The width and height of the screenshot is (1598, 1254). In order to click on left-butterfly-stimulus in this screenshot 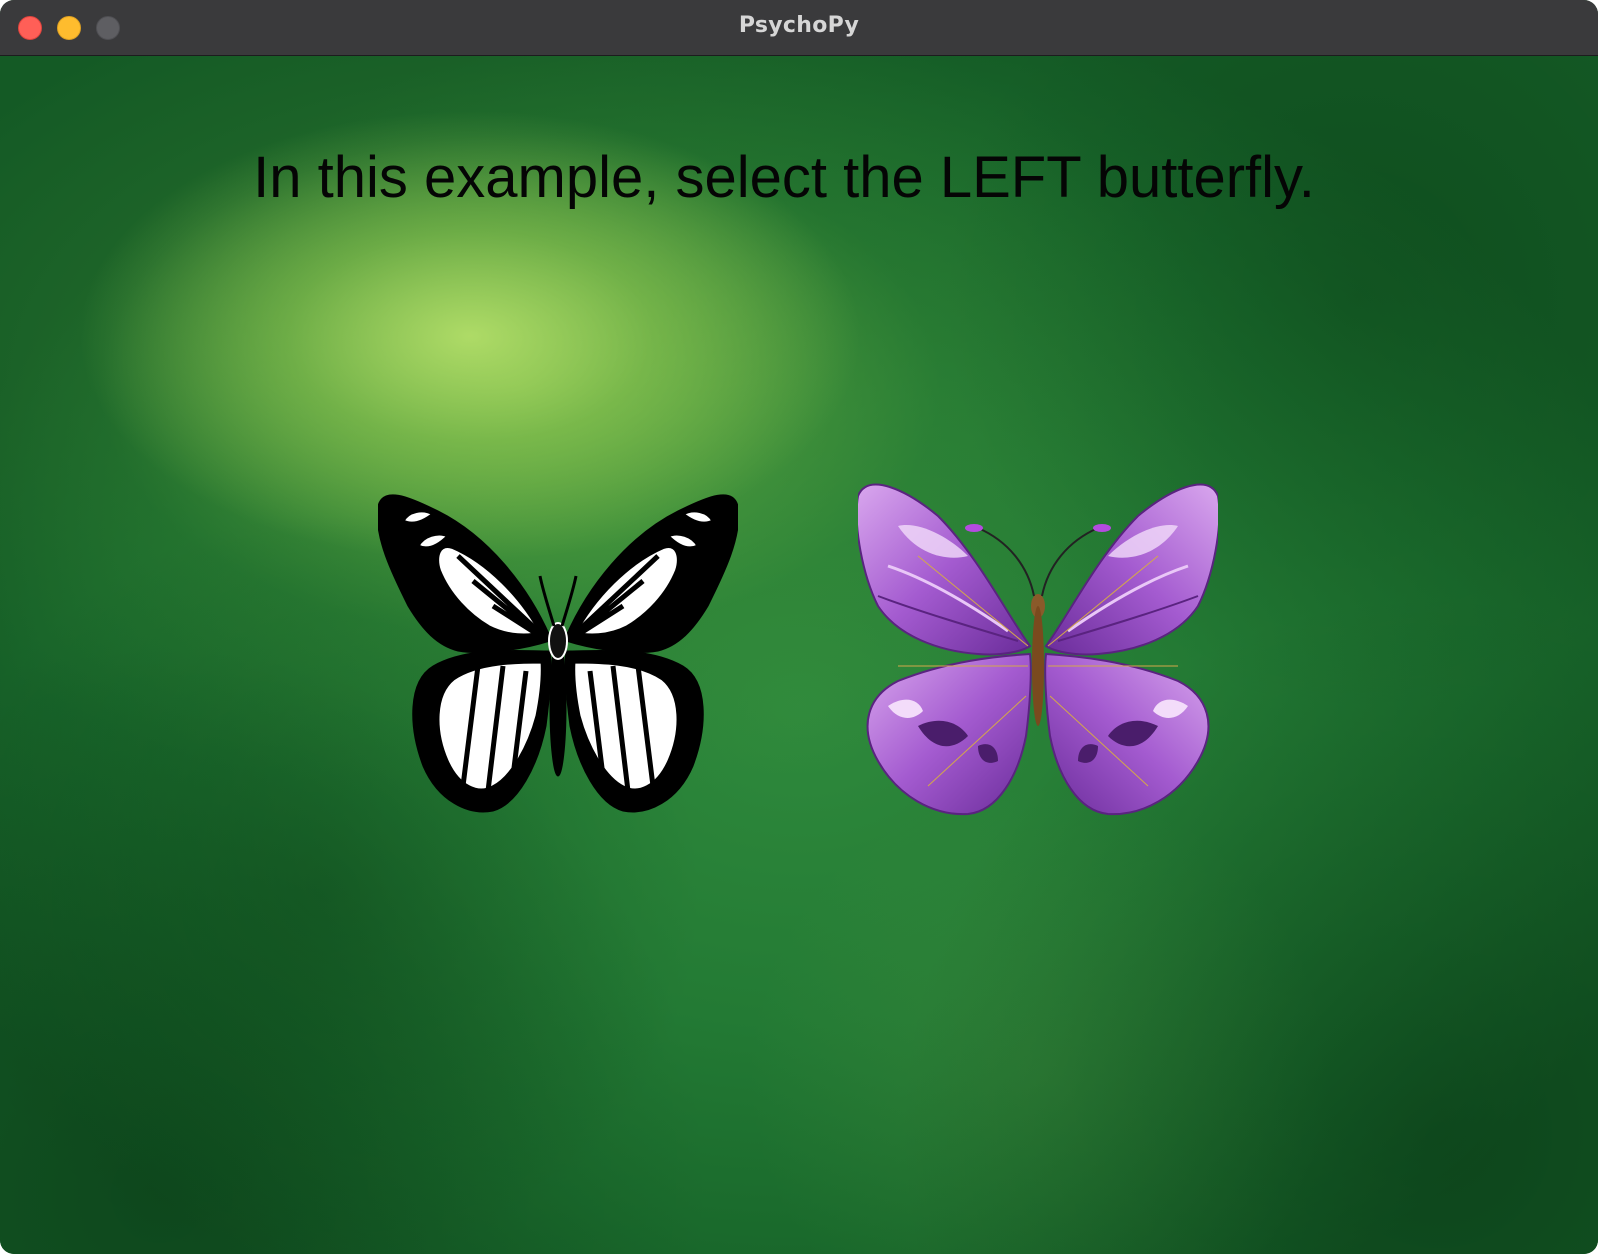, I will do `click(558, 646)`.